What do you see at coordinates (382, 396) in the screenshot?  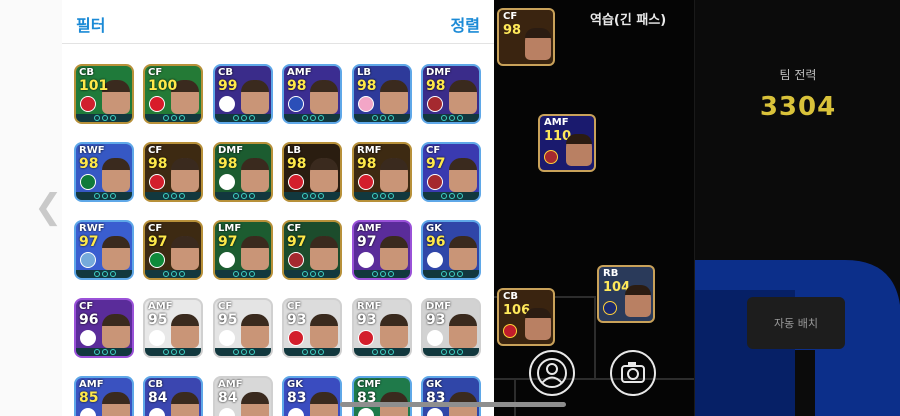 I see `player-card: CMF 83` at bounding box center [382, 396].